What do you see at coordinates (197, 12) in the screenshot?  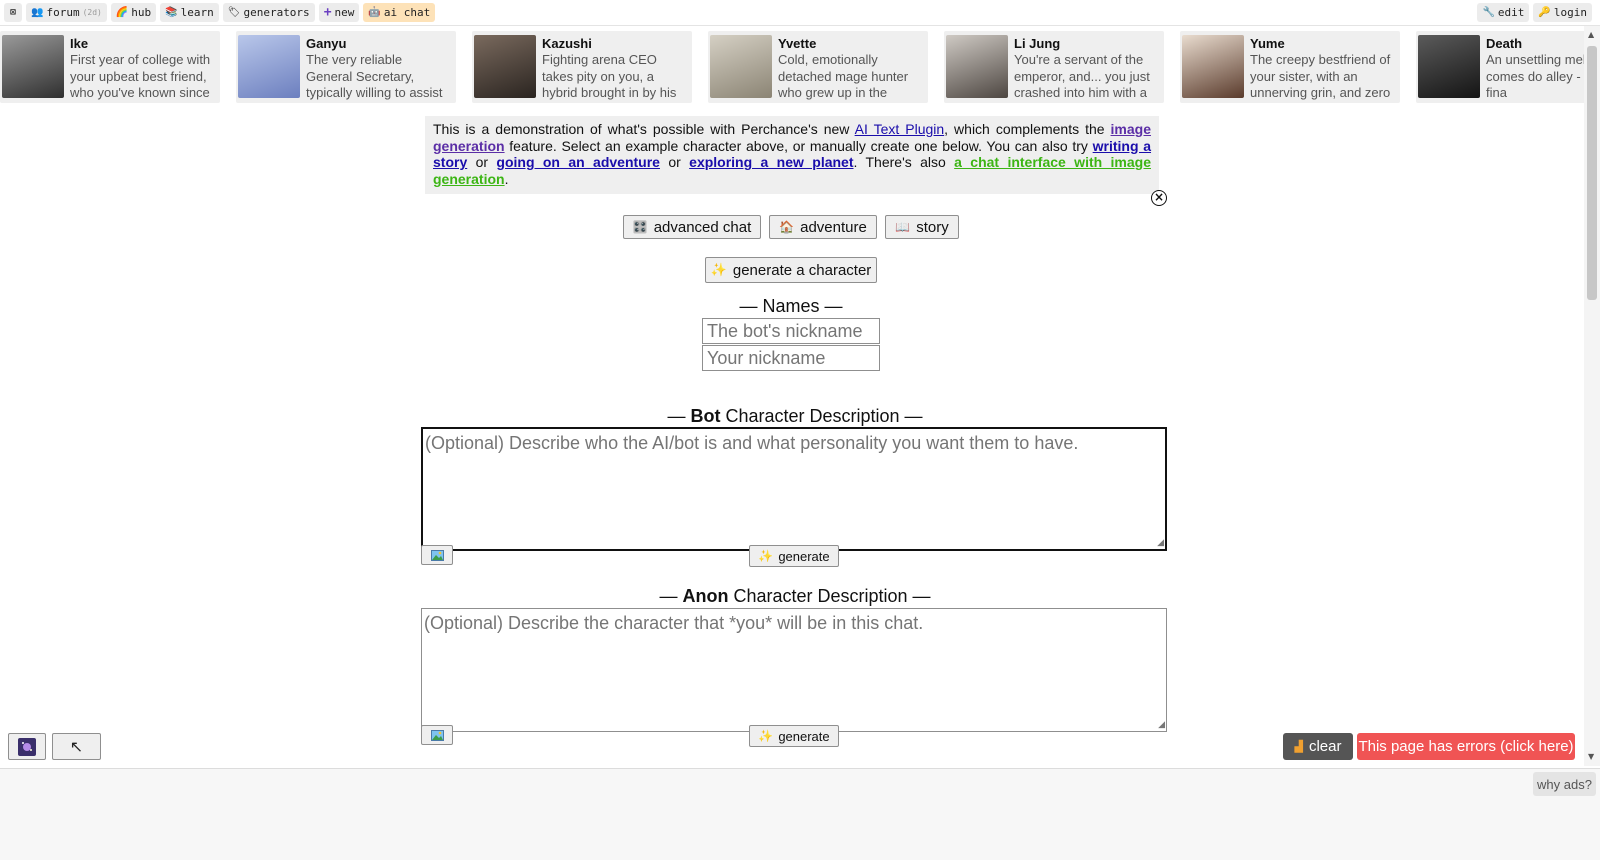 I see `topbar-label: learn` at bounding box center [197, 12].